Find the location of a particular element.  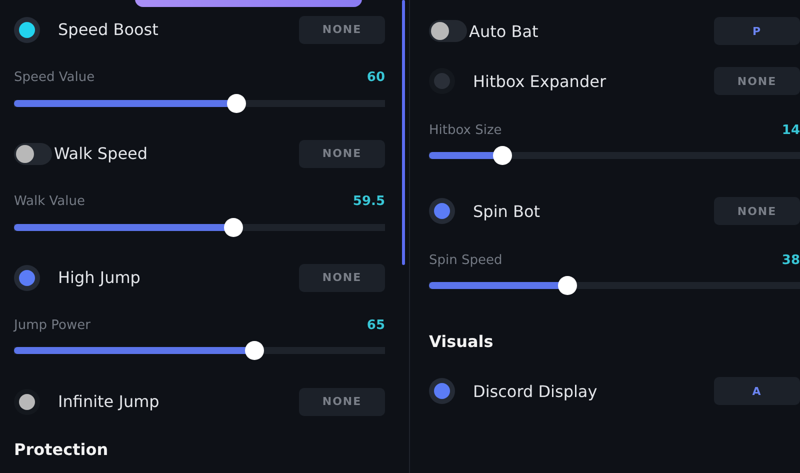

slider-value: 14 is located at coordinates (791, 130).